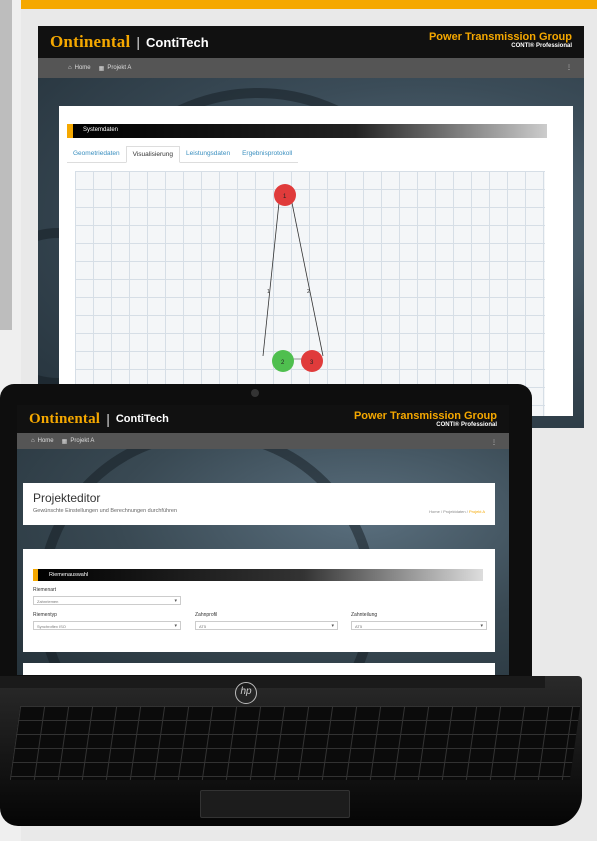 This screenshot has width=597, height=841. Describe the element at coordinates (152, 154) in the screenshot. I see `tab-visualization: Visualisierung` at that location.